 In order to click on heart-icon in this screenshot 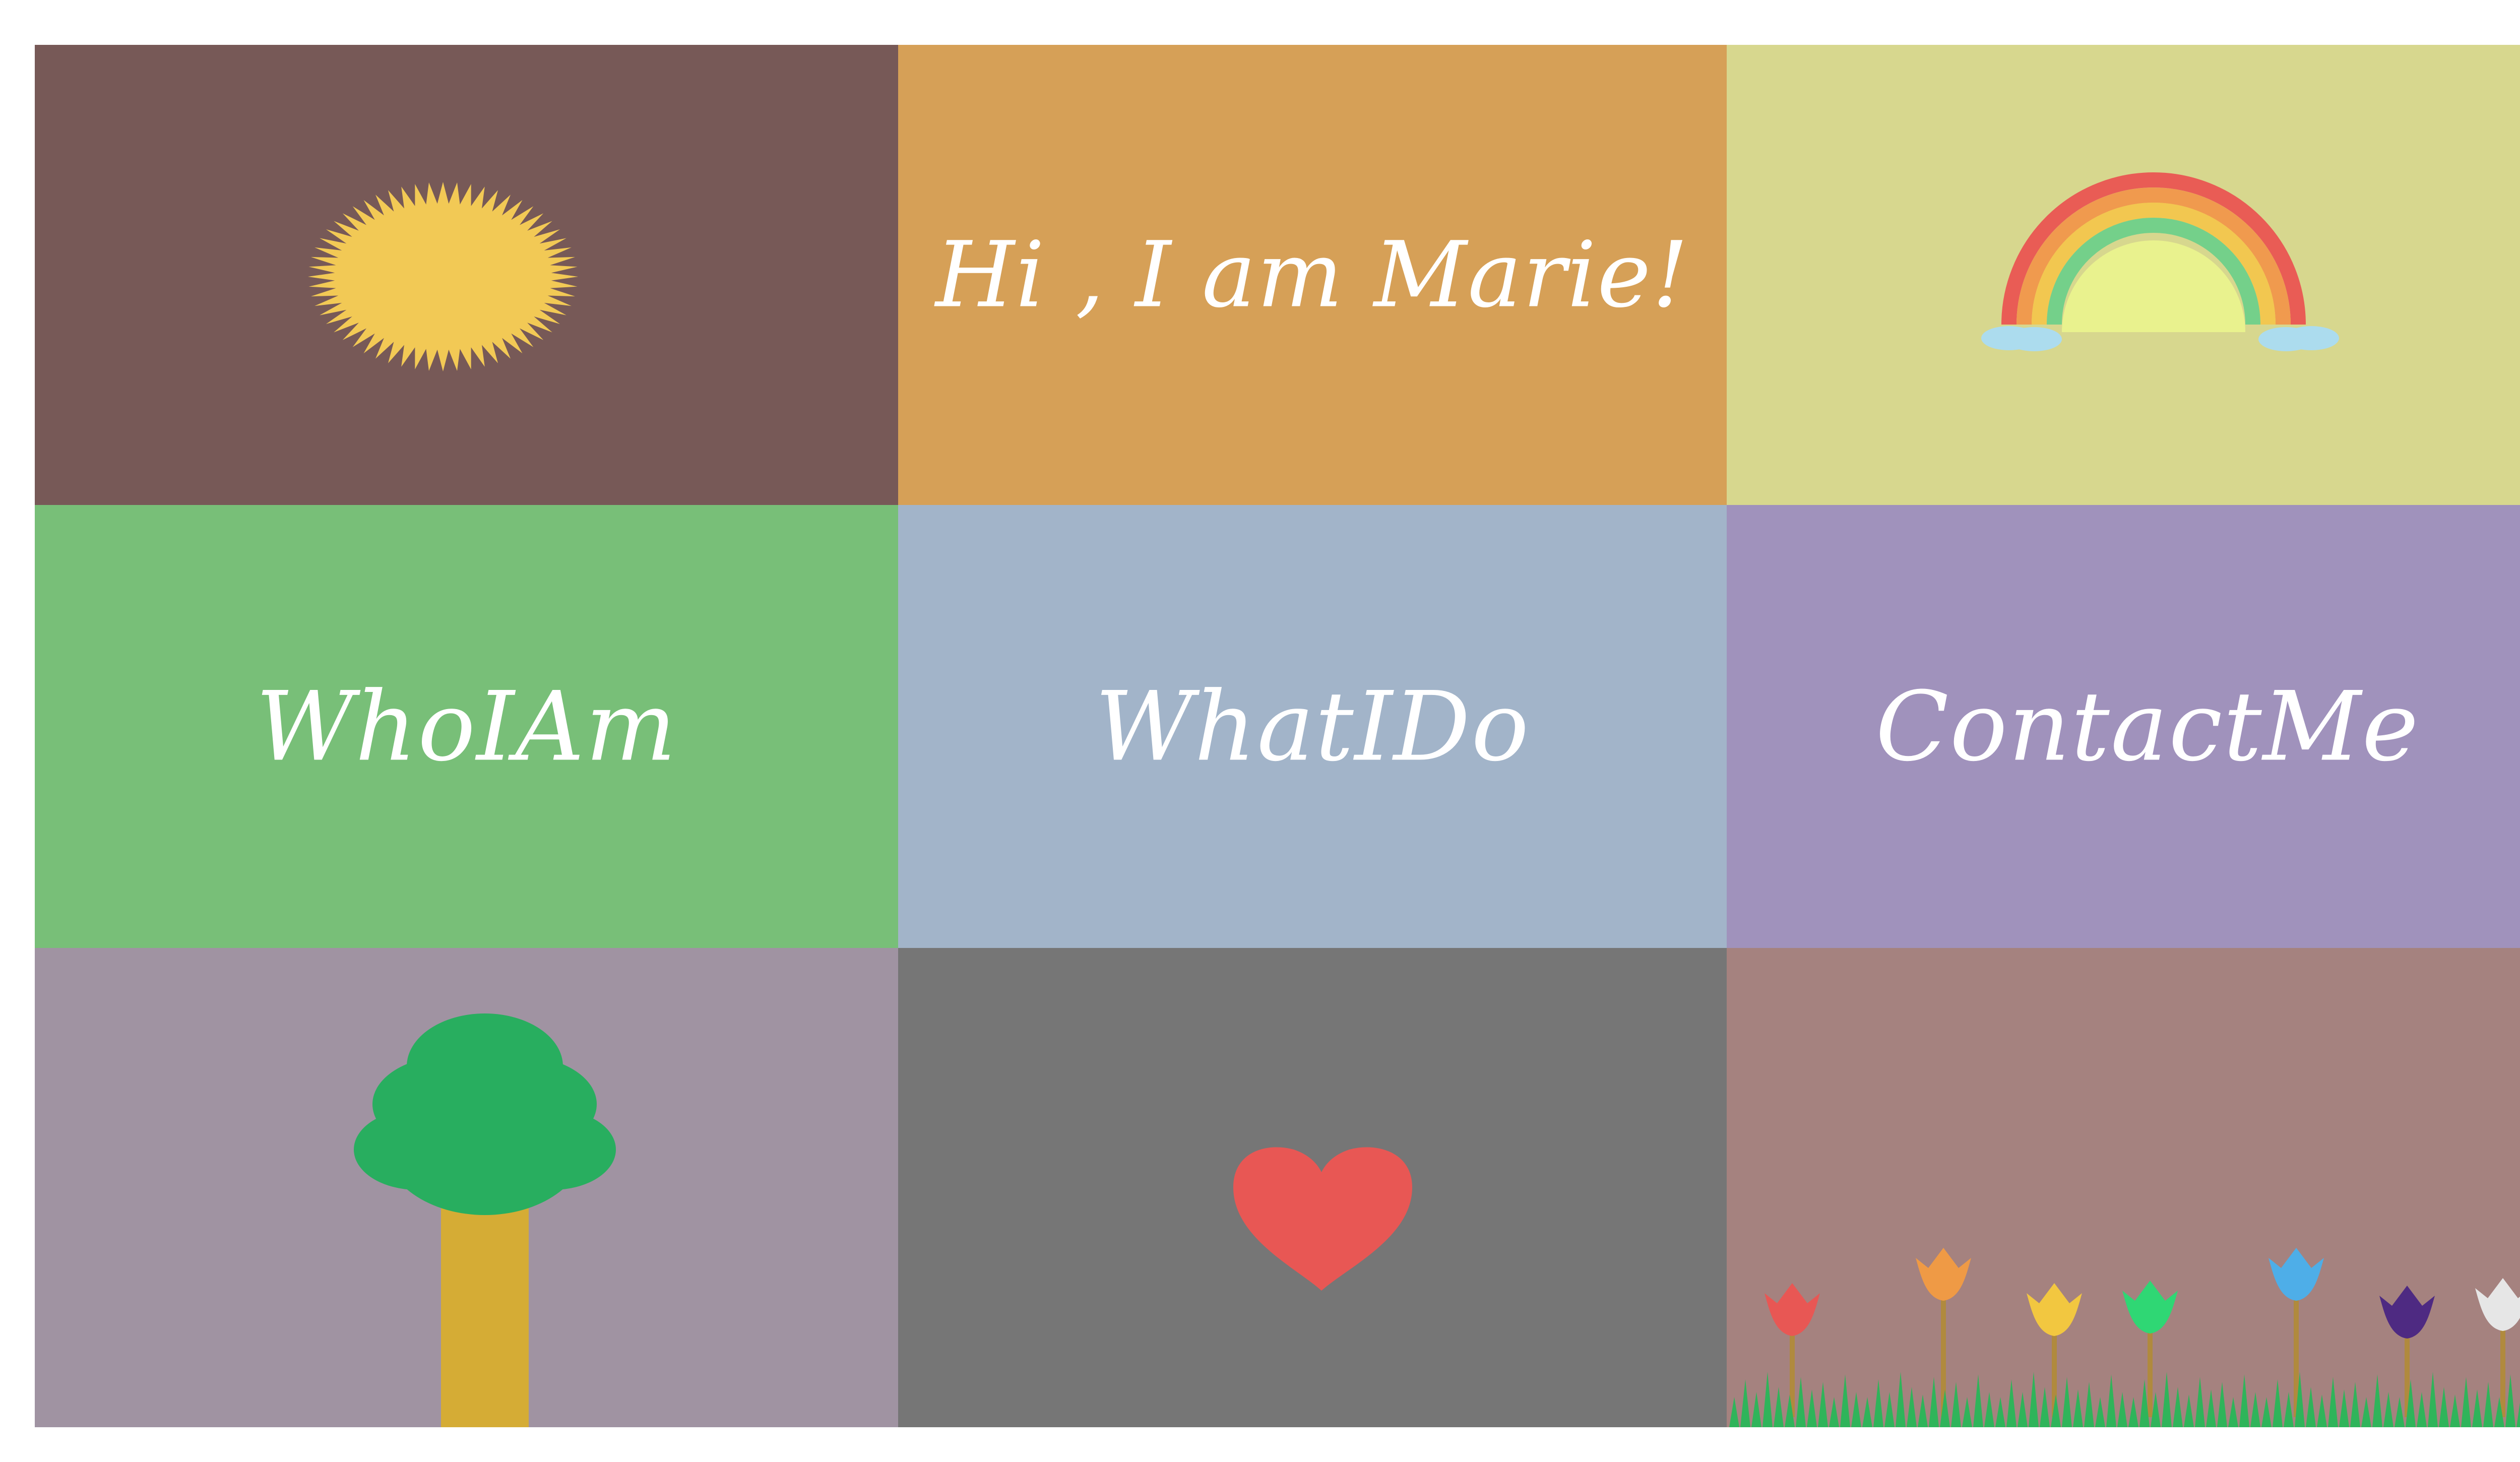, I will do `click(1322, 1219)`.